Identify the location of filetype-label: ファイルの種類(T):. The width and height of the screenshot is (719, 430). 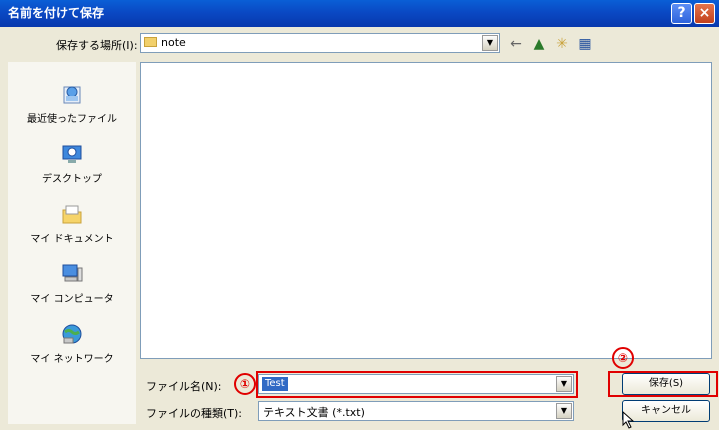
(194, 413).